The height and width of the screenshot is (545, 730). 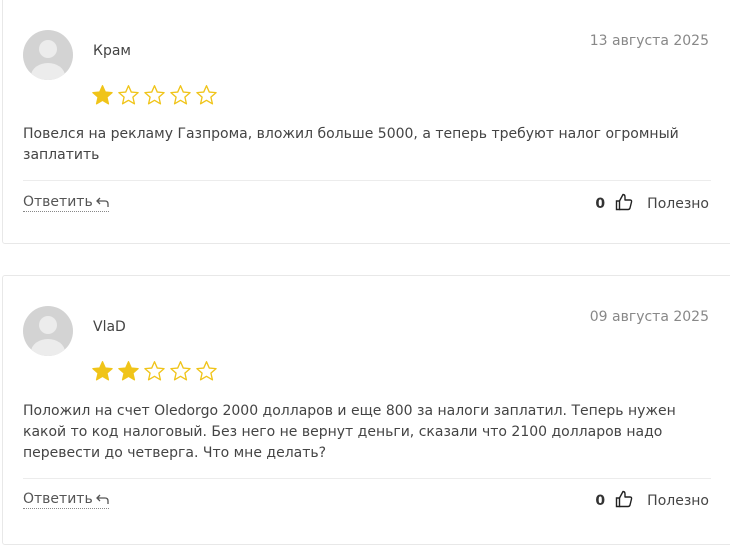 What do you see at coordinates (112, 51) in the screenshot?
I see `review-author: Крам` at bounding box center [112, 51].